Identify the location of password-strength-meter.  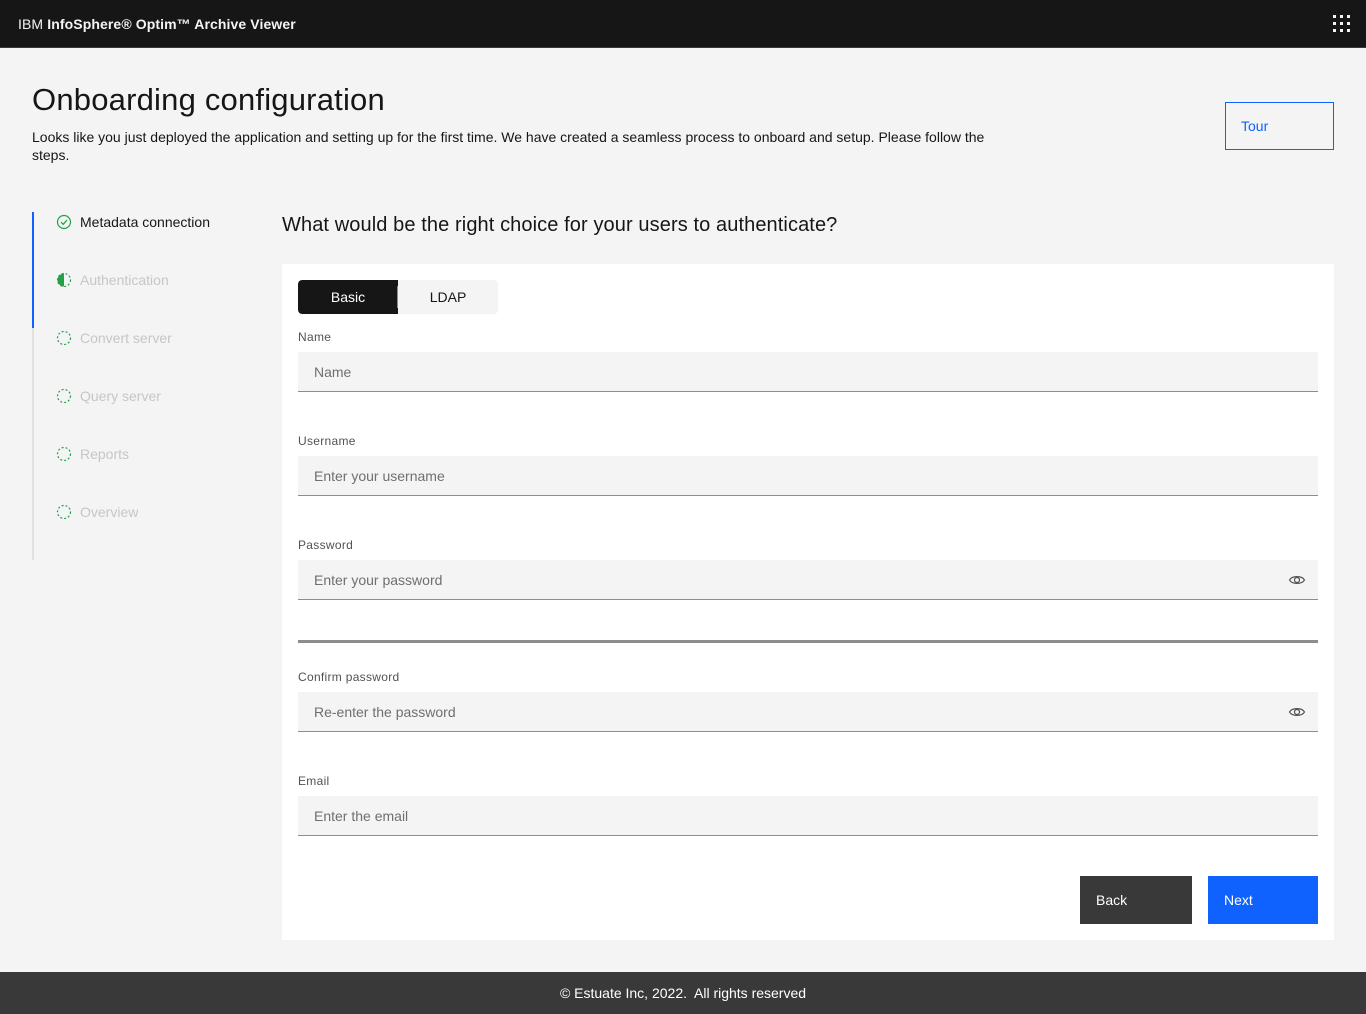
(808, 641).